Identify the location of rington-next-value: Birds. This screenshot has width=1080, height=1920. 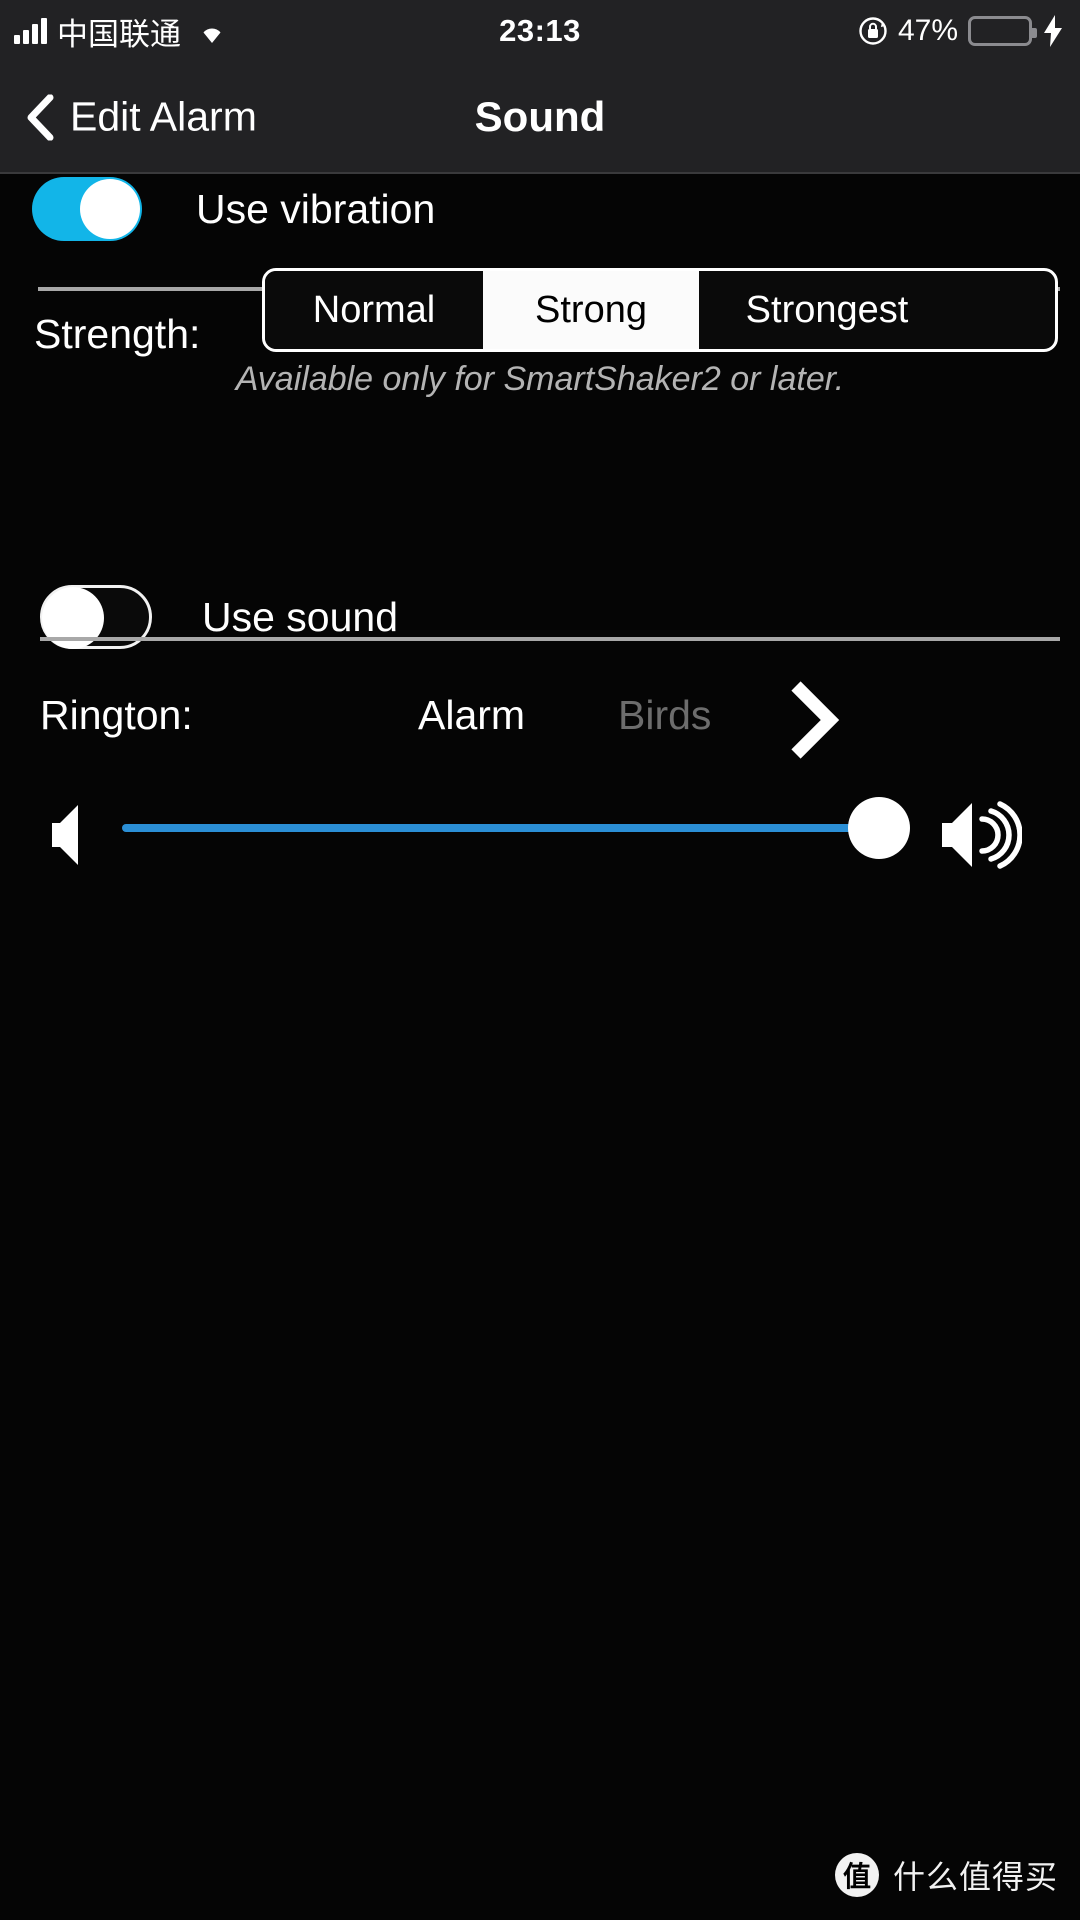
(665, 715).